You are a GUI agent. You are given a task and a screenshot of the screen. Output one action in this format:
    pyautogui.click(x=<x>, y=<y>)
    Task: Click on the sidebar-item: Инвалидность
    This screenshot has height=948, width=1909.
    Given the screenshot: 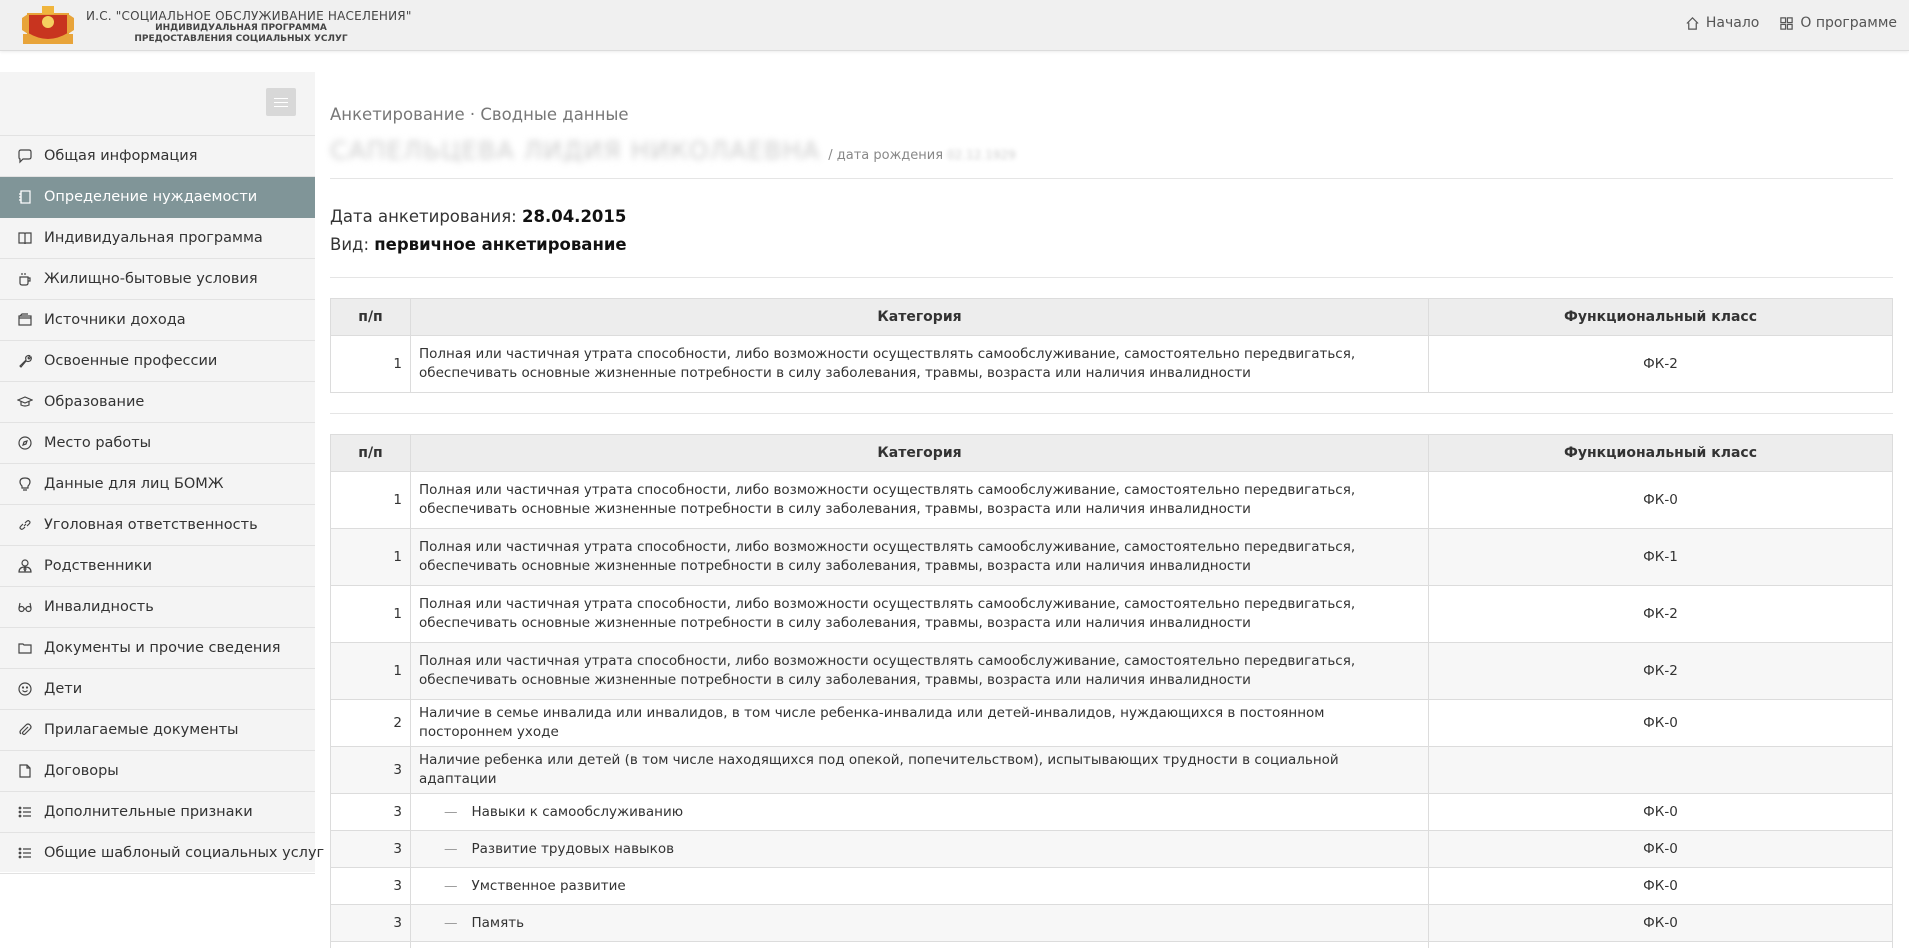 What is the action you would take?
    pyautogui.click(x=157, y=607)
    